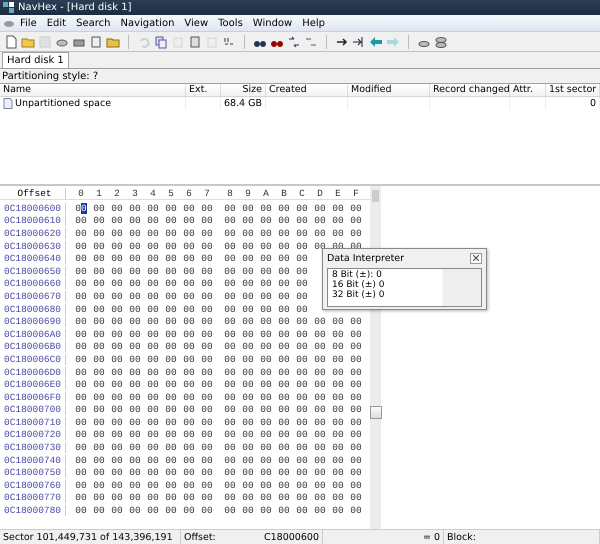 This screenshot has height=544, width=600. I want to click on menu-item: Window, so click(273, 23).